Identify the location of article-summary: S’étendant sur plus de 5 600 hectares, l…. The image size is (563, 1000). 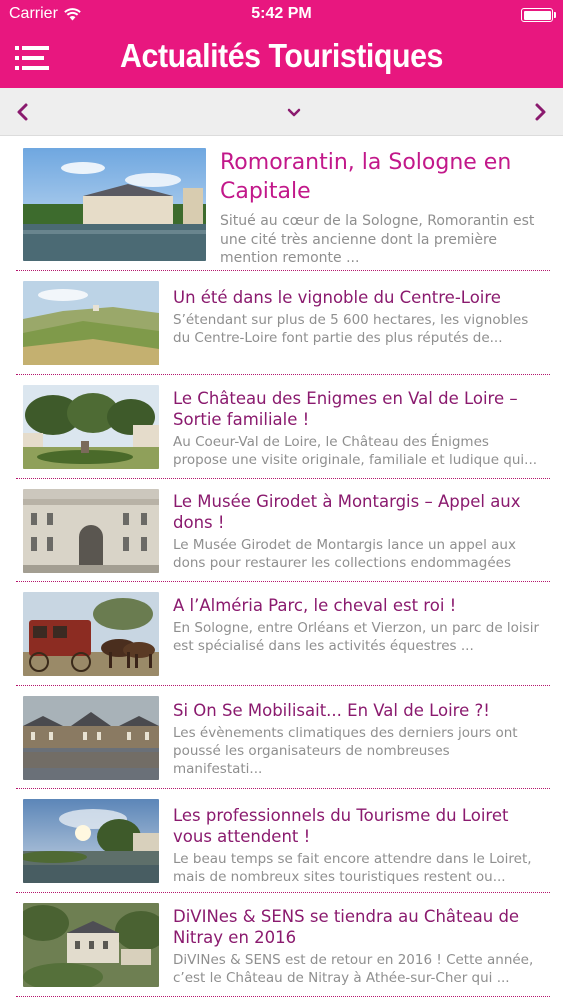
(351, 329).